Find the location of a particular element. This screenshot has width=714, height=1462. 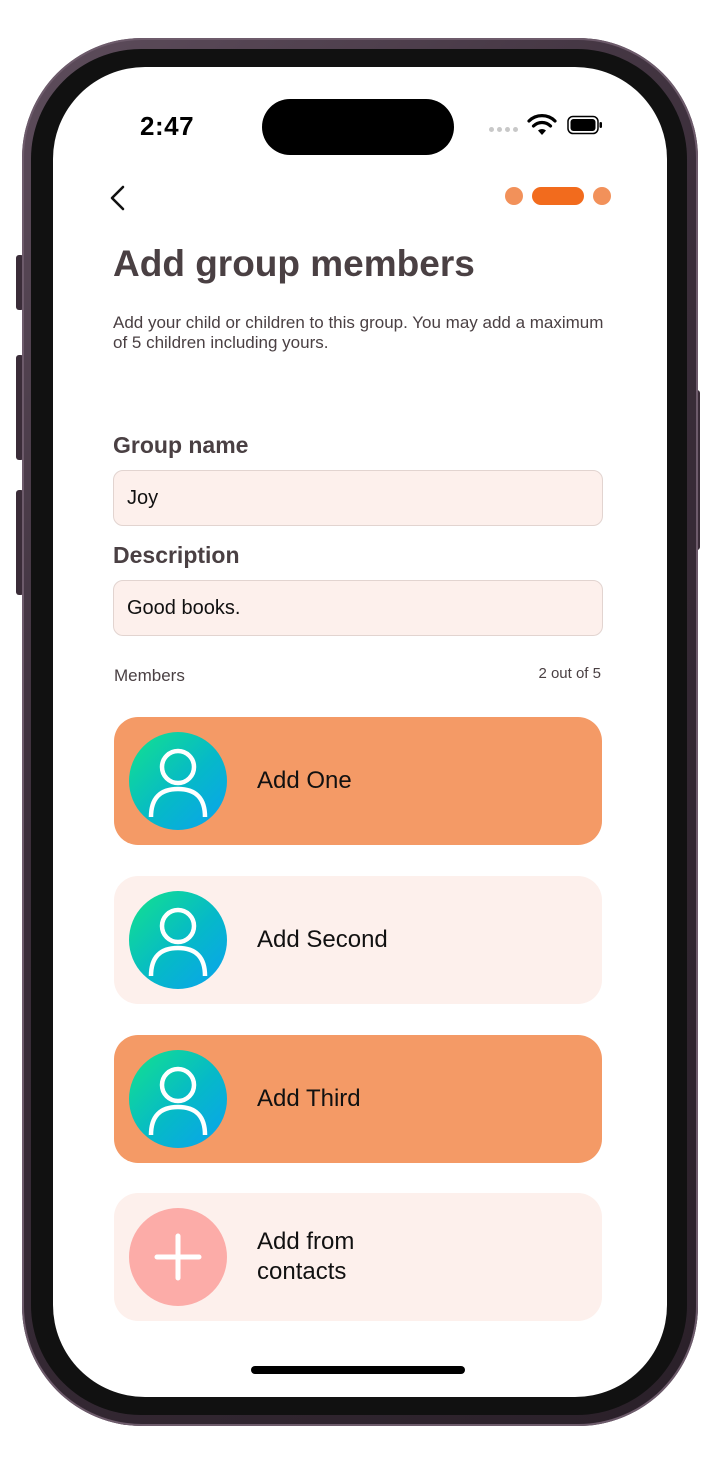

step-indicator-2-active is located at coordinates (558, 196).